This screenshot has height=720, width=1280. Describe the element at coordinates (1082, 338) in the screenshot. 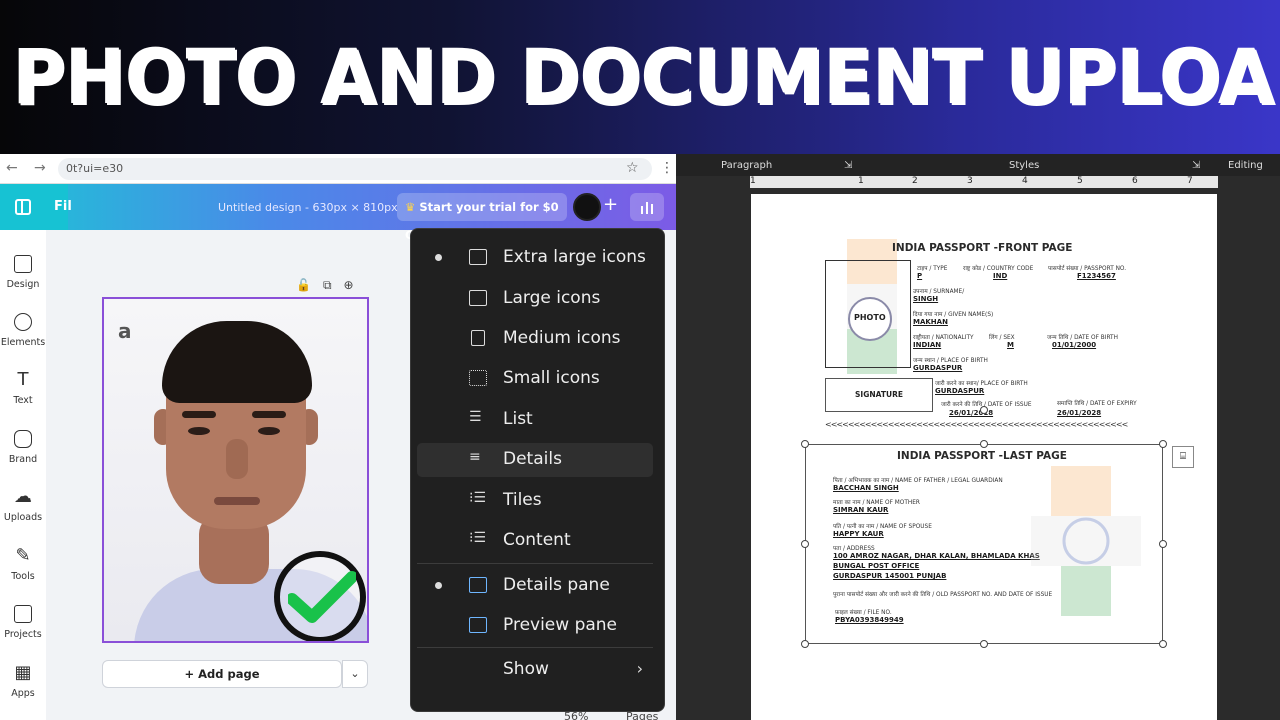

I see `field-label: जन्म तिथि / DATE OF BIRTH` at that location.